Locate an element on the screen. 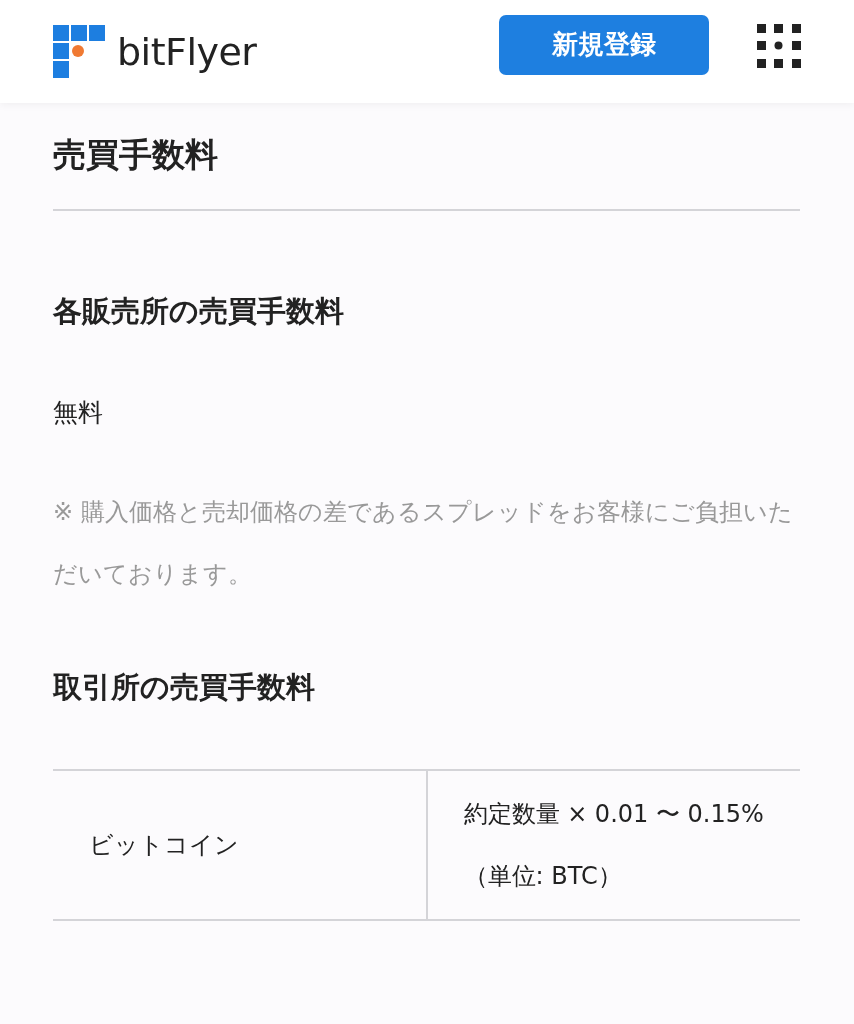 The width and height of the screenshot is (854, 1024). table-cell: ビットコイン is located at coordinates (240, 845).